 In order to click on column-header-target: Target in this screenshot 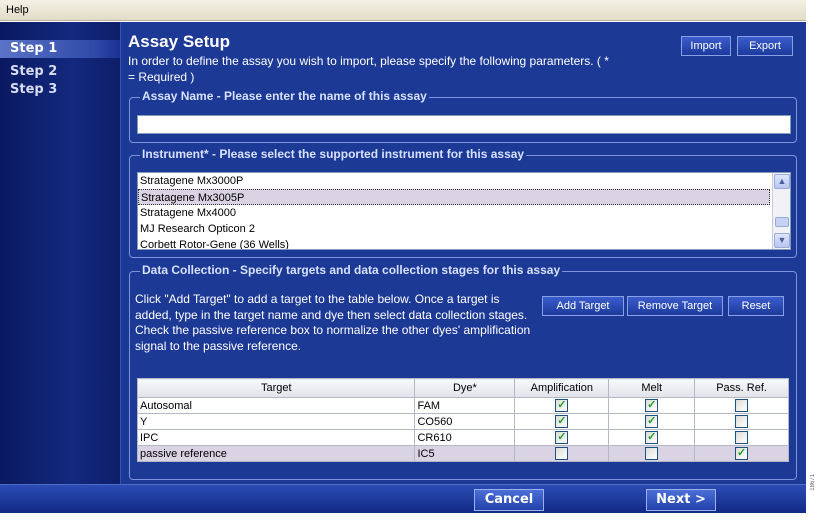, I will do `click(276, 388)`.